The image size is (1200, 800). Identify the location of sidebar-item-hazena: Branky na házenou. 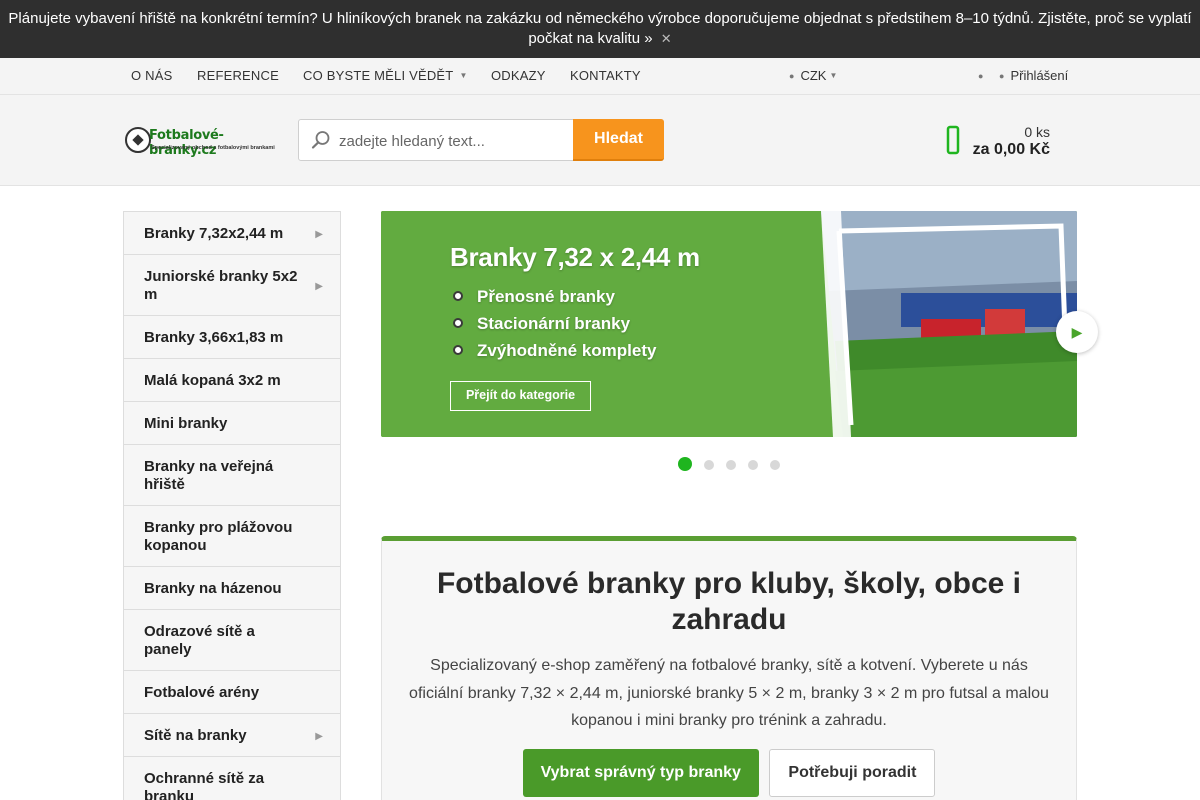
(232, 588).